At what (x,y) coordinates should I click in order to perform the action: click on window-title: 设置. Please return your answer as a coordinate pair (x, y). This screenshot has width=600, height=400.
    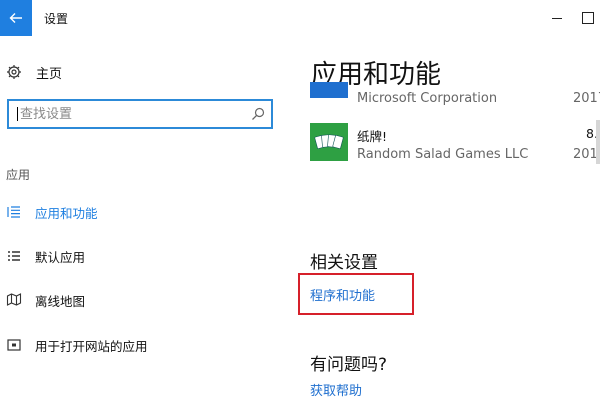
    Looking at the image, I should click on (56, 19).